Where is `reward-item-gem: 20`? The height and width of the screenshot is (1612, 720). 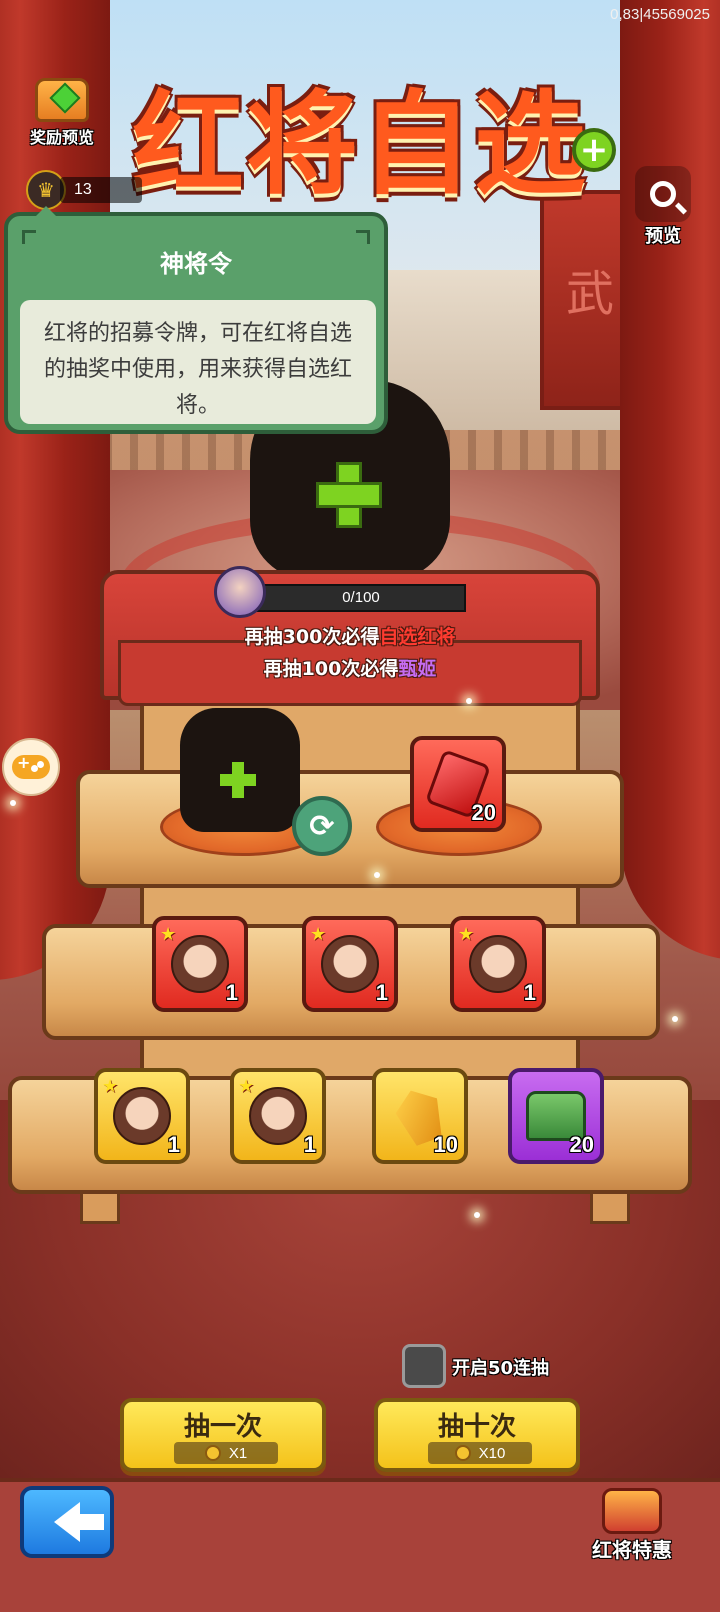 reward-item-gem: 20 is located at coordinates (458, 784).